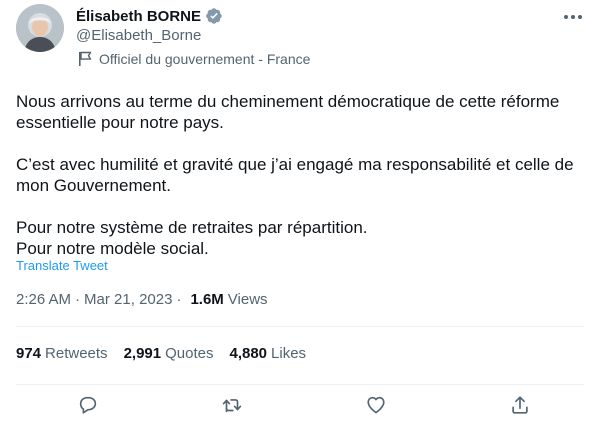 This screenshot has width=600, height=421. Describe the element at coordinates (62, 265) in the screenshot. I see `translate-tweet-link: Translate Tweet` at that location.